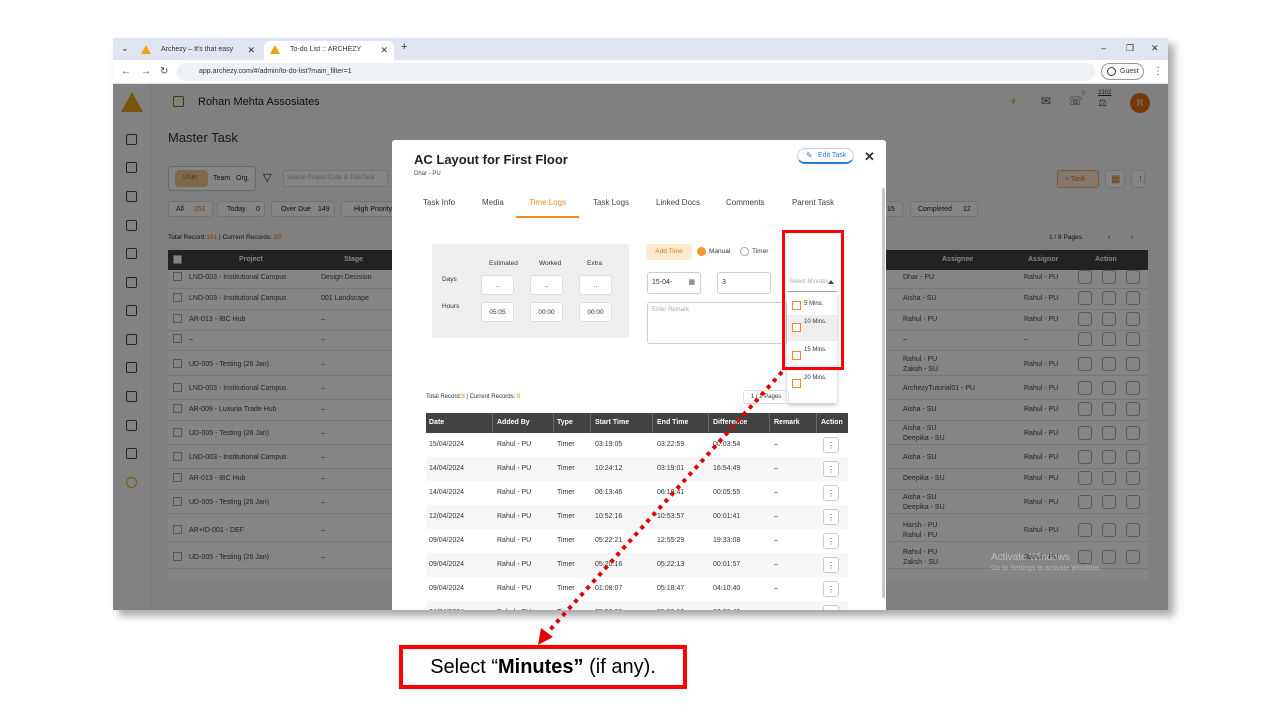 Image resolution: width=1280 pixels, height=720 pixels. I want to click on new-tab-icon: +, so click(404, 47).